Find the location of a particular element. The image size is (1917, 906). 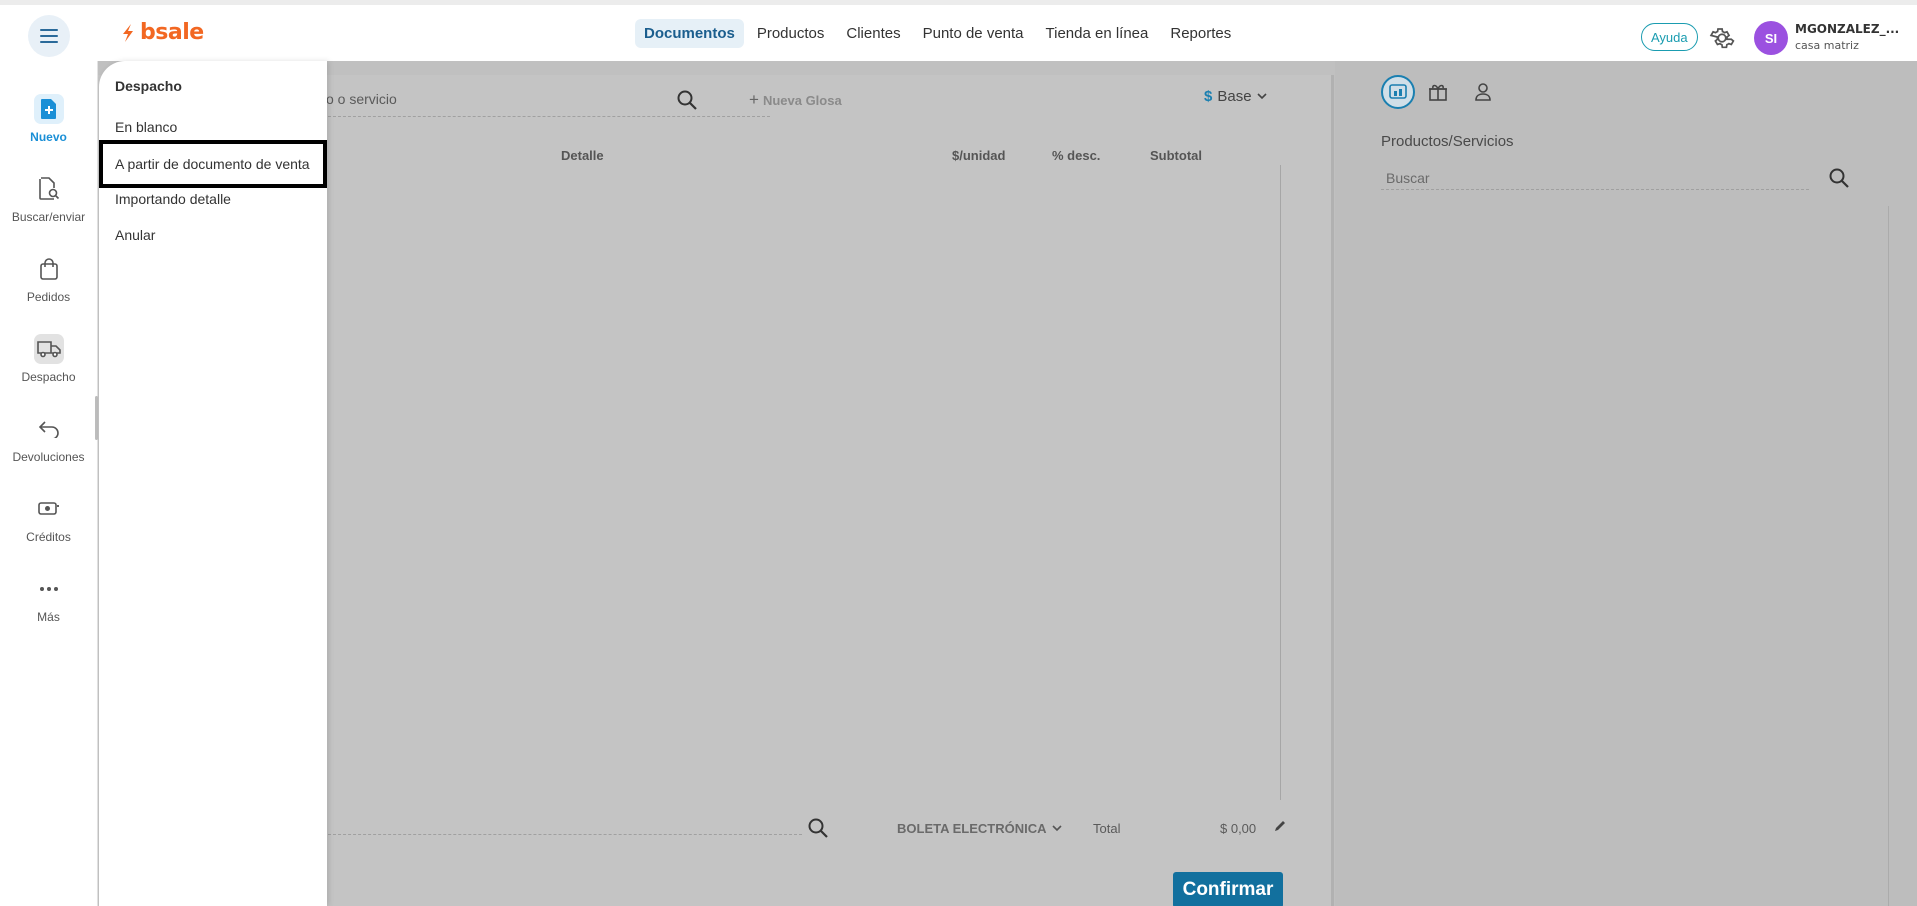

plus-icon: + is located at coordinates (754, 99).